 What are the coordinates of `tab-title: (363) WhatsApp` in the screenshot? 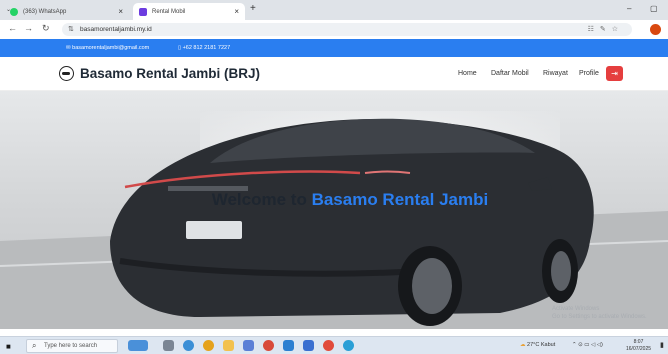 It's located at (45, 11).